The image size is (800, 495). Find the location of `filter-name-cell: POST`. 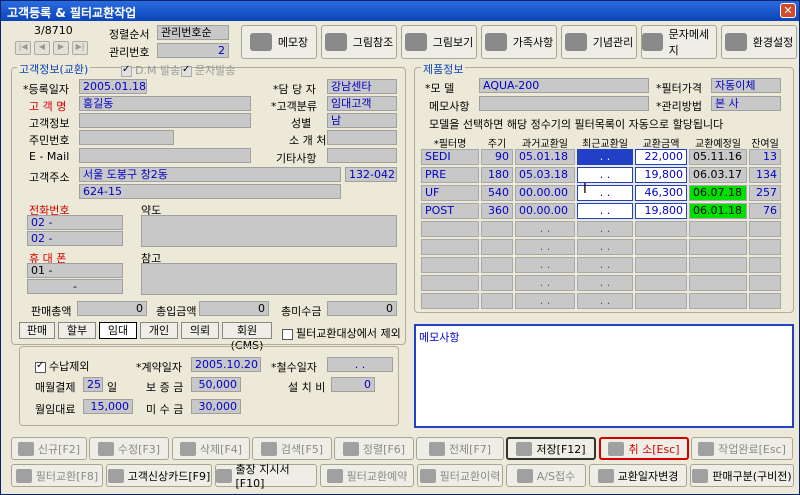

filter-name-cell: POST is located at coordinates (450, 211).